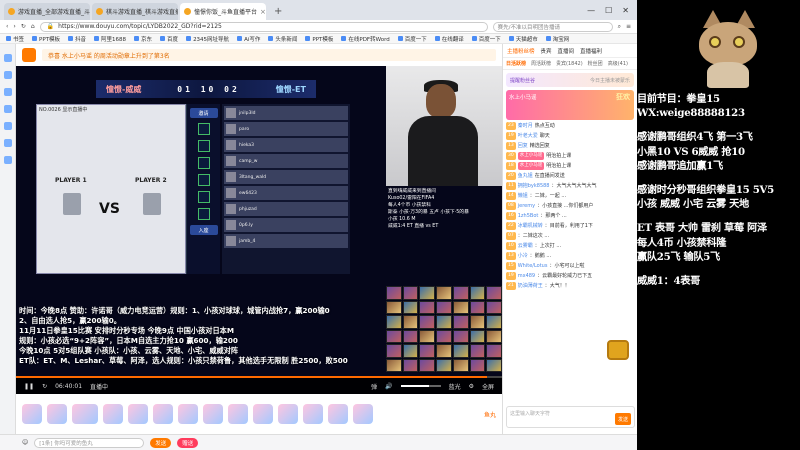 Image resolution: width=800 pixels, height=450 pixels. What do you see at coordinates (77, 39) in the screenshot?
I see `bookmark-item: 抖音` at bounding box center [77, 39].